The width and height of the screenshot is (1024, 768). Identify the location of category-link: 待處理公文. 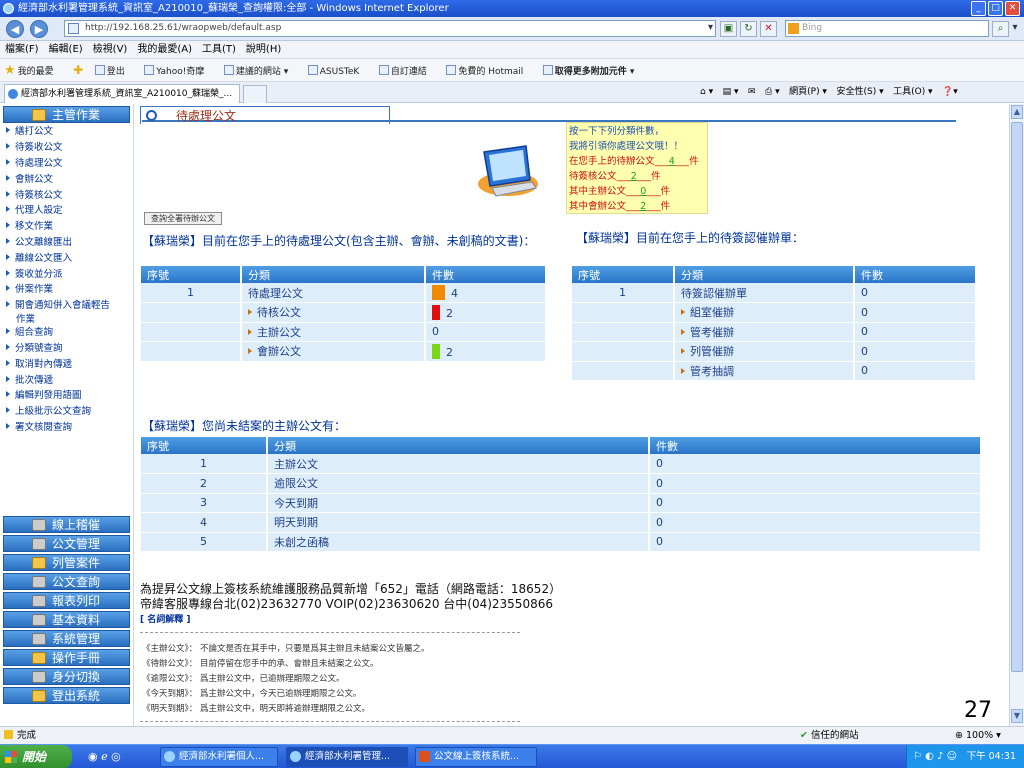
(333, 293).